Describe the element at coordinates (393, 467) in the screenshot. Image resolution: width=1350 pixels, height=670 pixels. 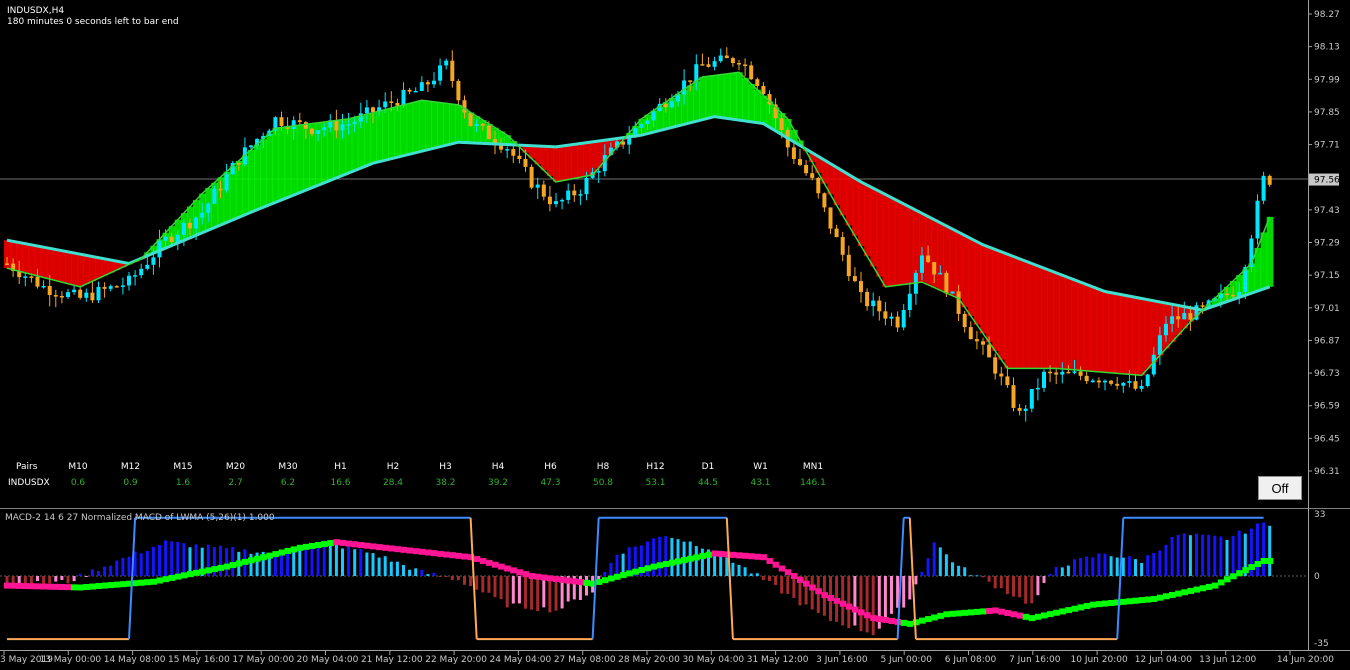
I see `timeframe-header: H2` at that location.